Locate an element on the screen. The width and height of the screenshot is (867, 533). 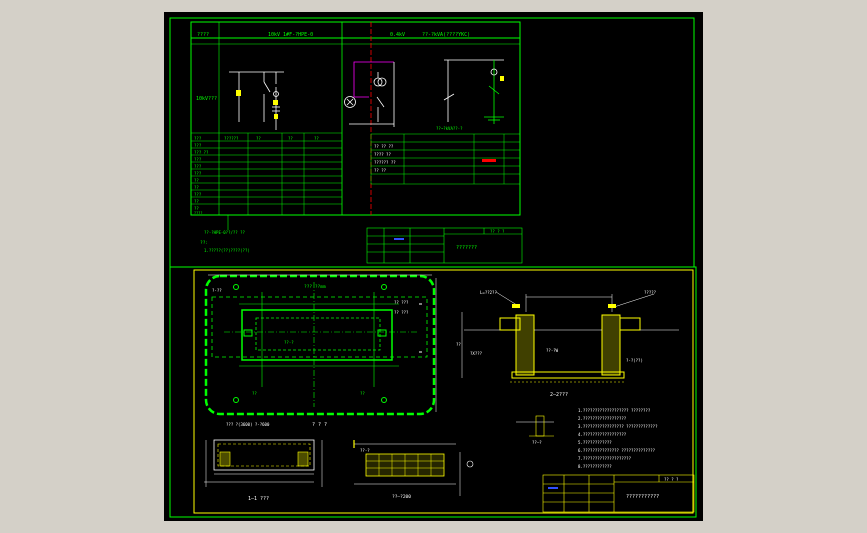
table-row-label: ??? ?? is located at coordinates (201, 152).